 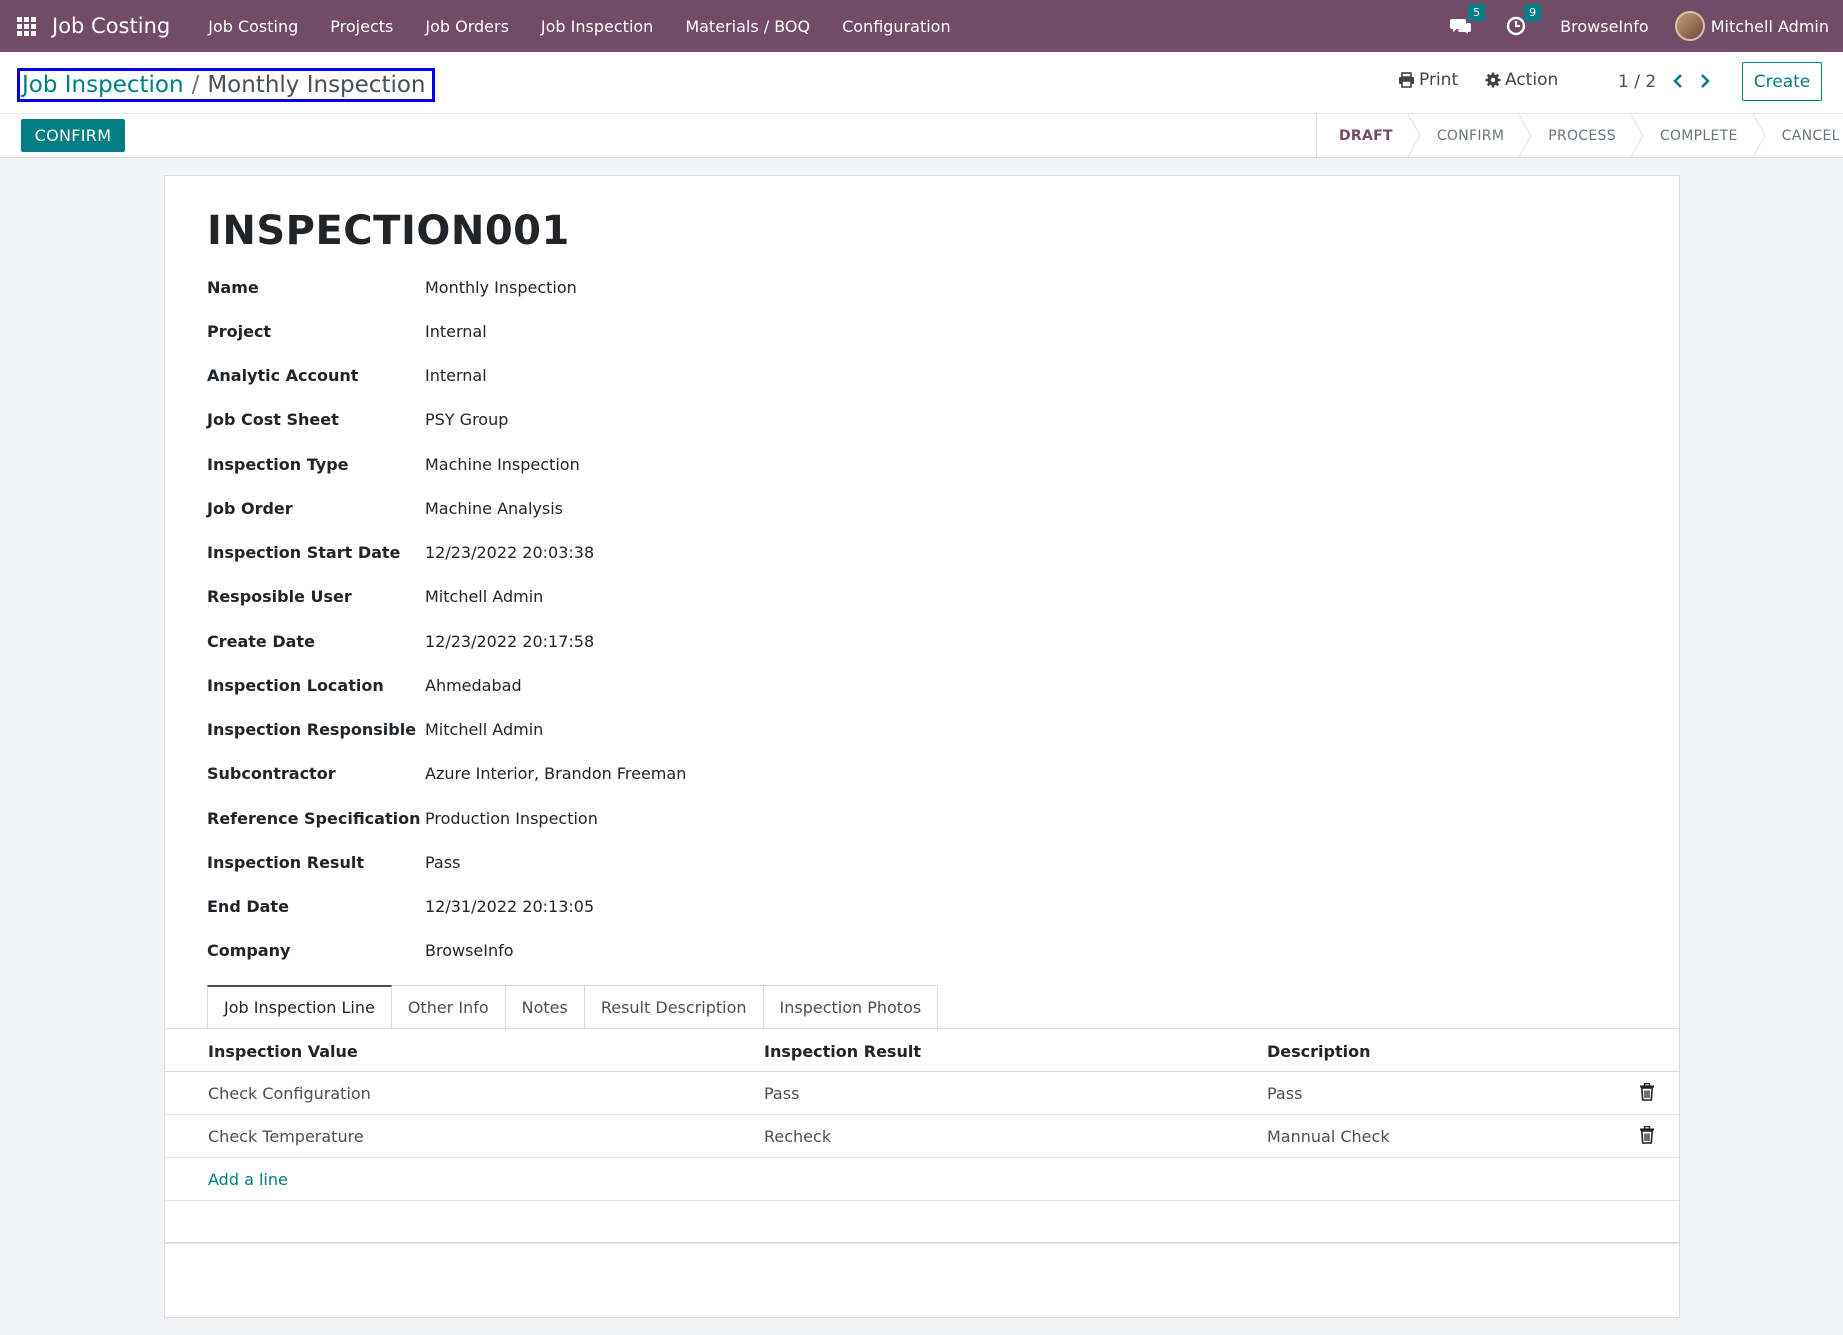 What do you see at coordinates (278, 464) in the screenshot?
I see `field-label: Inspection Type` at bounding box center [278, 464].